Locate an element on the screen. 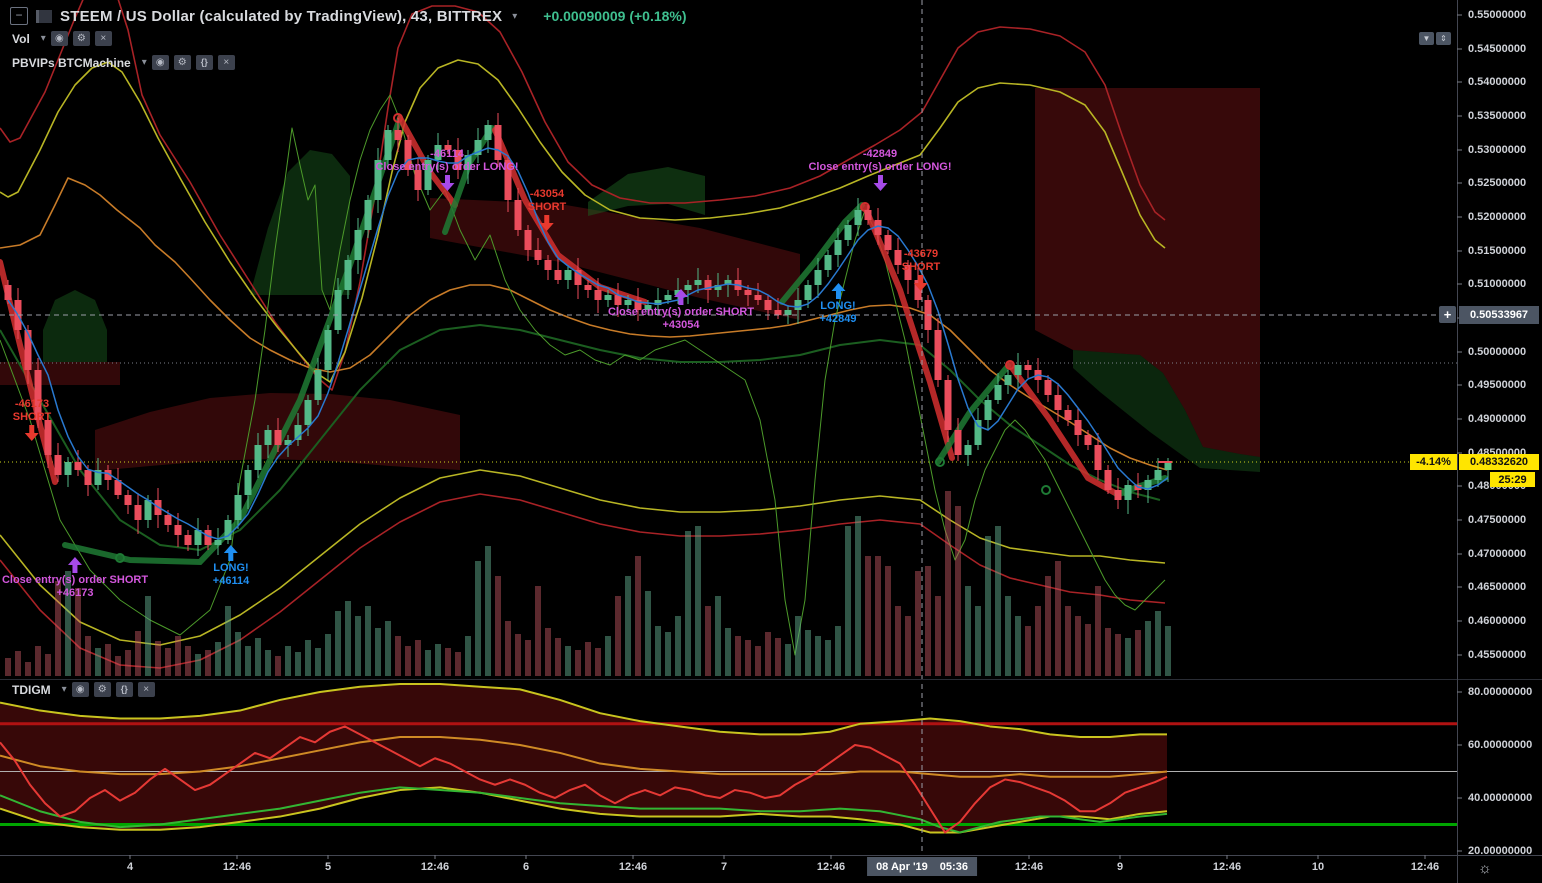 The width and height of the screenshot is (1542, 883). pbvips-settings-icon: ⚙ is located at coordinates (182, 62).